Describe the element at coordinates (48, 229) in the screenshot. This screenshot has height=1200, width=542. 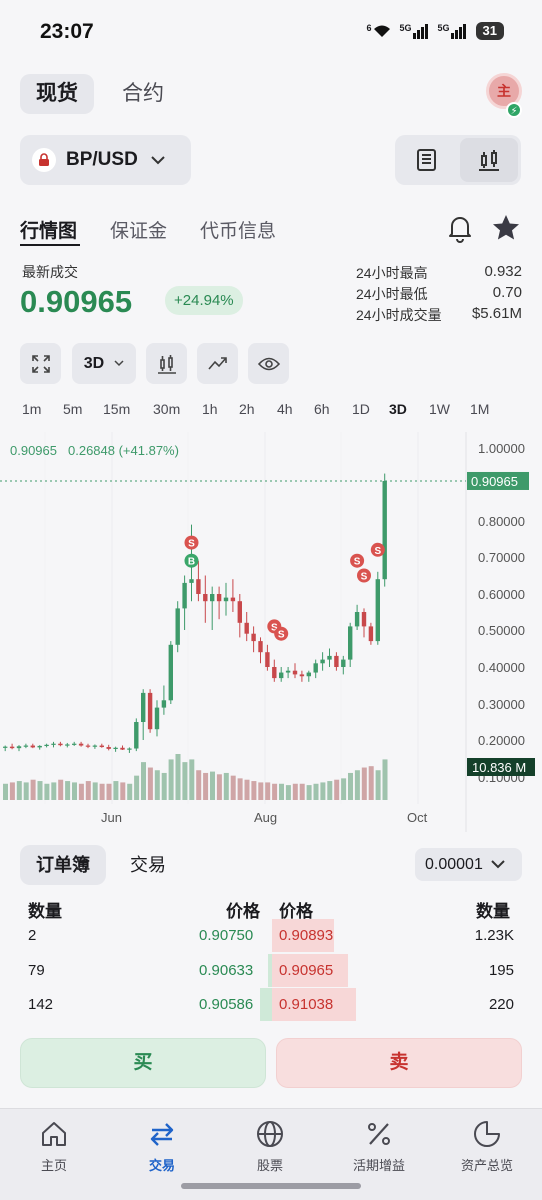
I see `subtab-chart: 行情图` at that location.